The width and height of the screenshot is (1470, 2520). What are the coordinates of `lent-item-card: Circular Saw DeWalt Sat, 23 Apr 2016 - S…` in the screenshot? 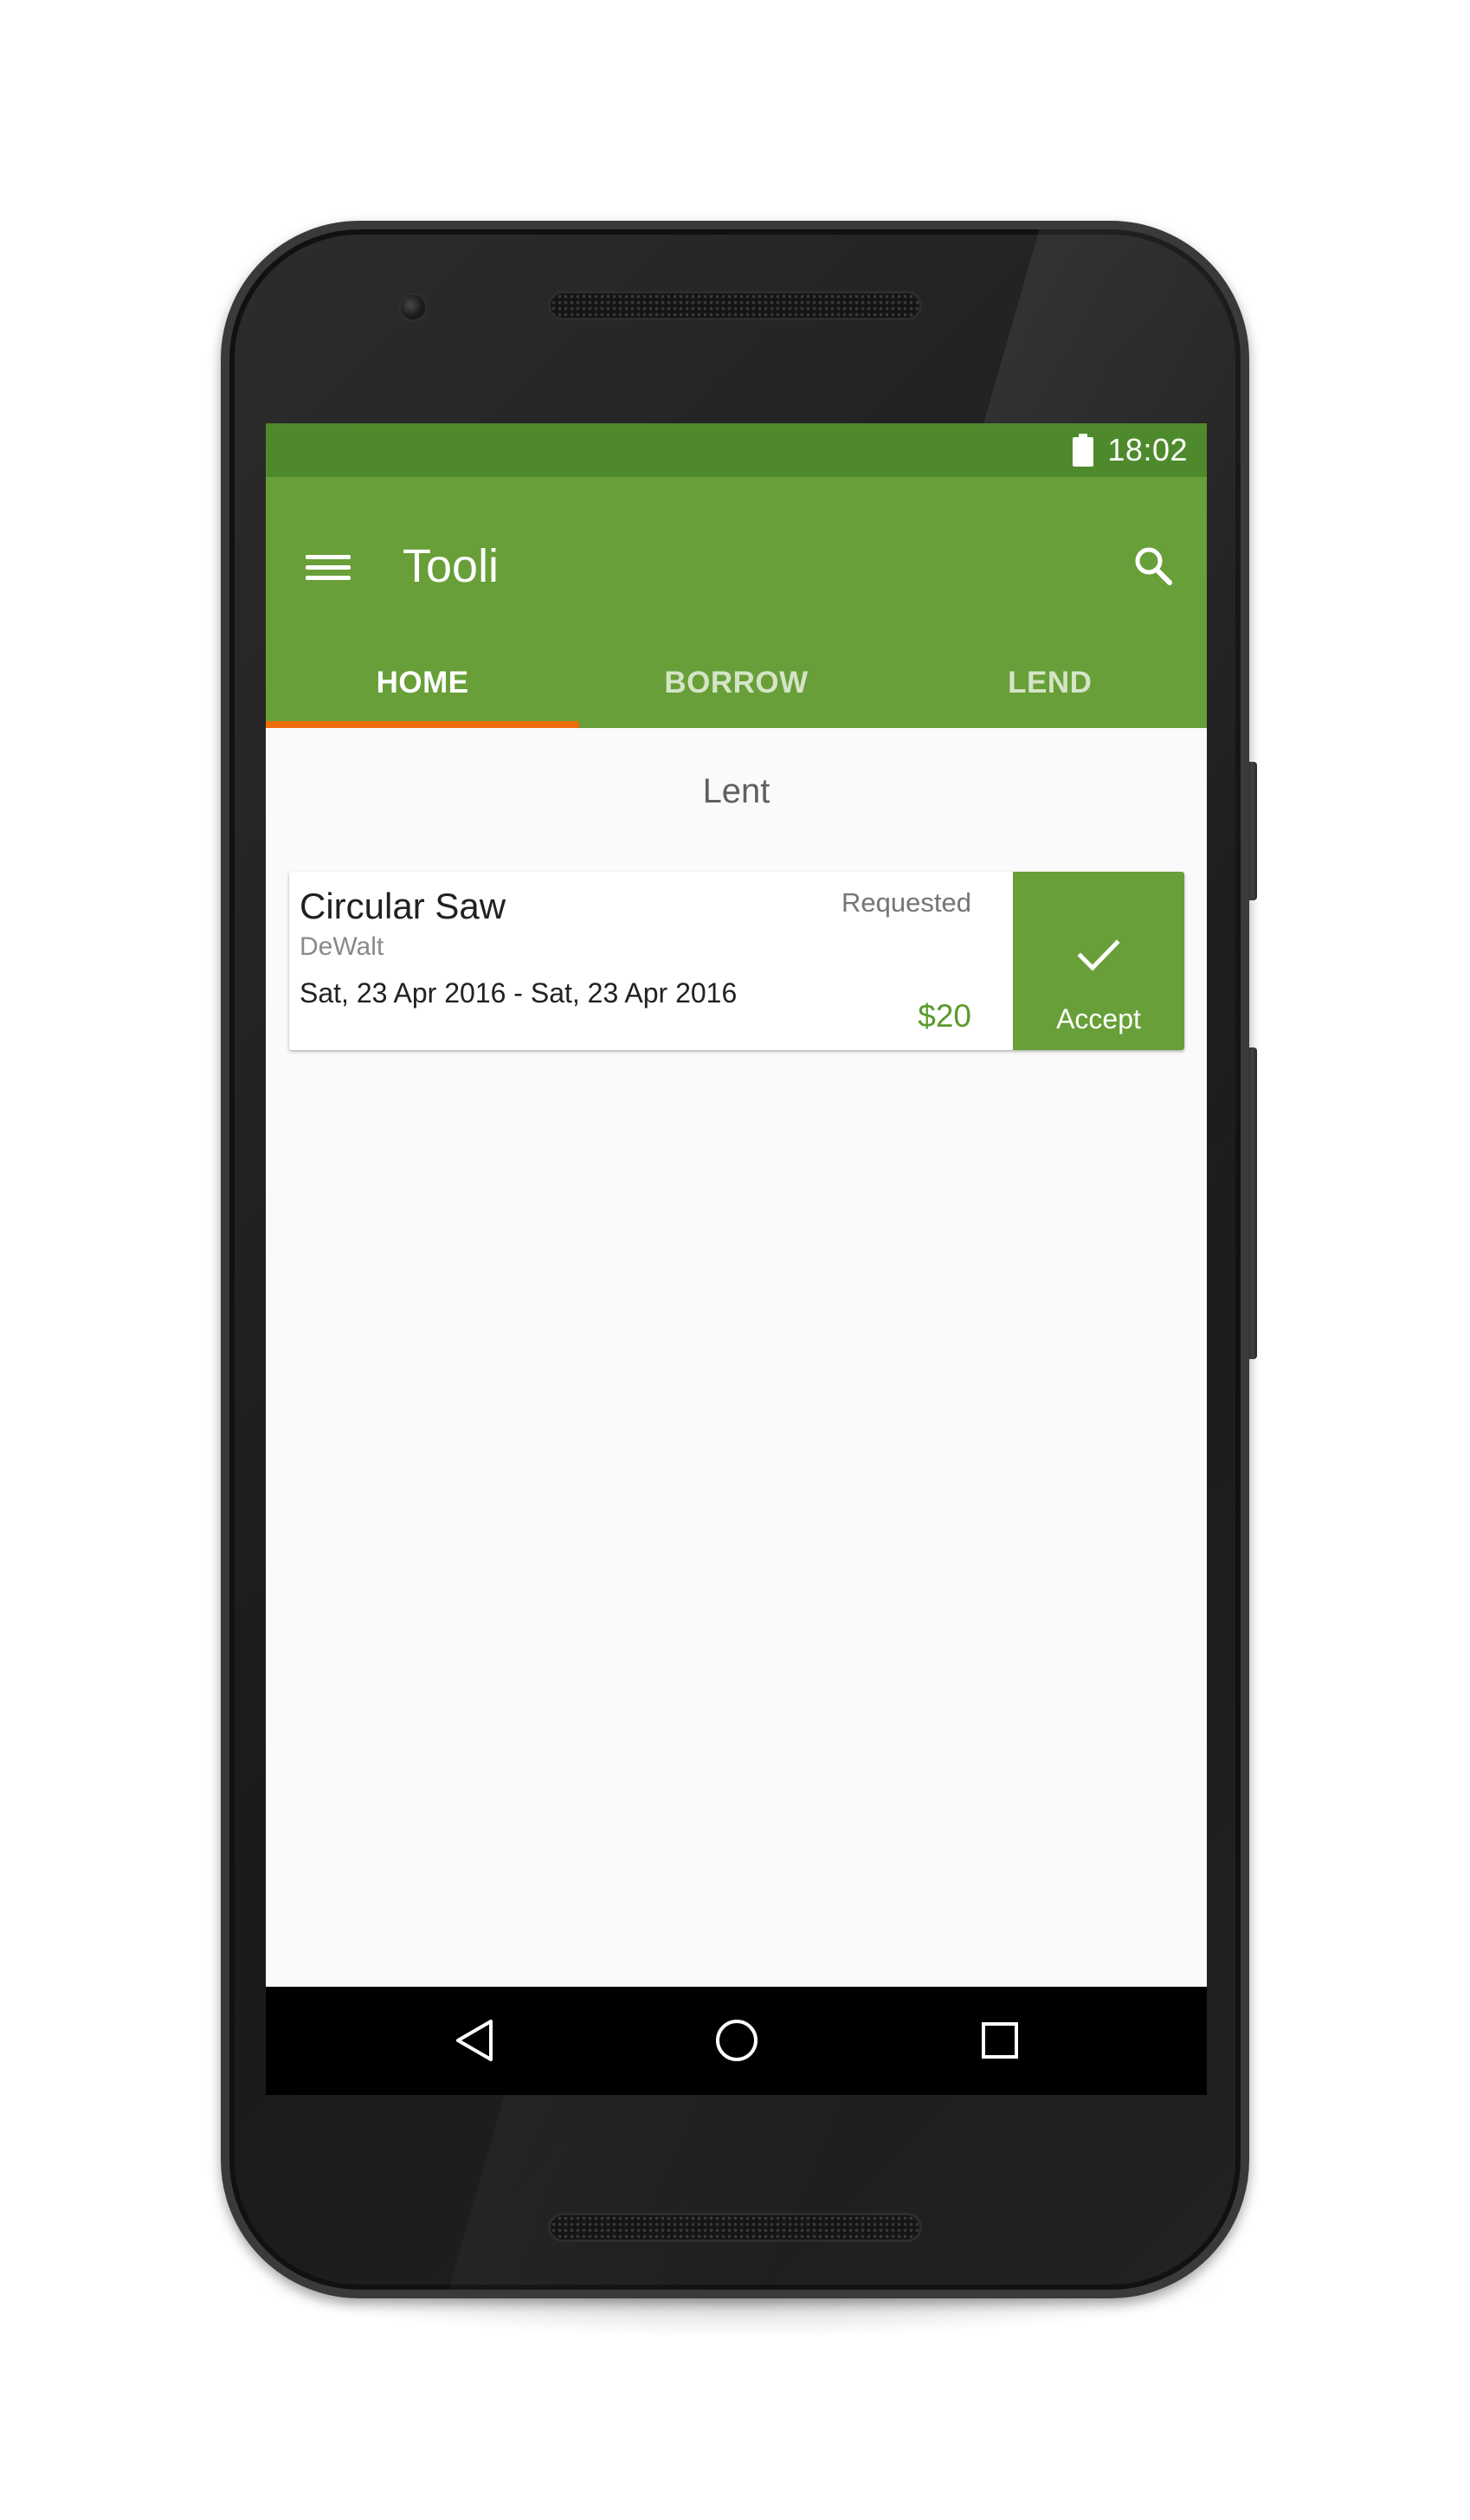 It's located at (737, 961).